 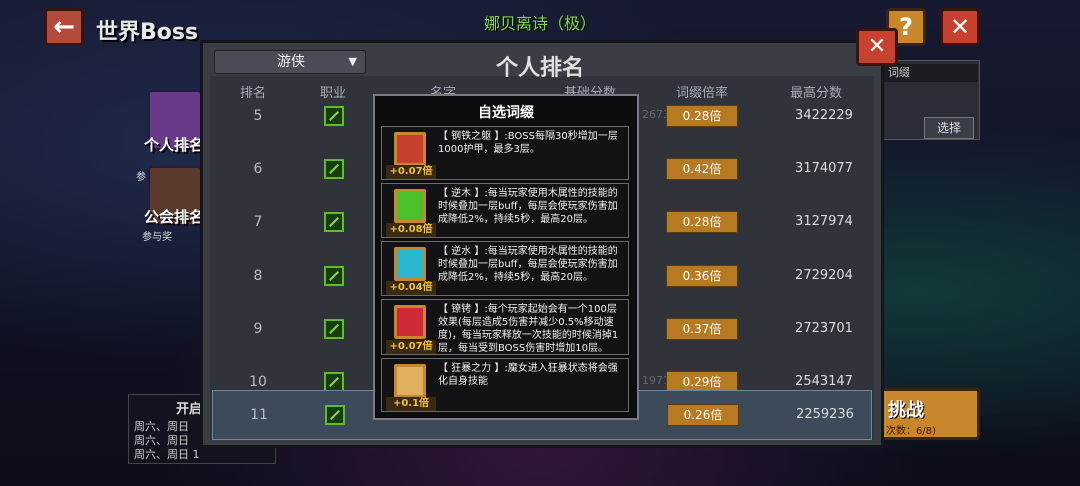 What do you see at coordinates (702, 329) in the screenshot?
I see `multiplier-badge: 0.37倍` at bounding box center [702, 329].